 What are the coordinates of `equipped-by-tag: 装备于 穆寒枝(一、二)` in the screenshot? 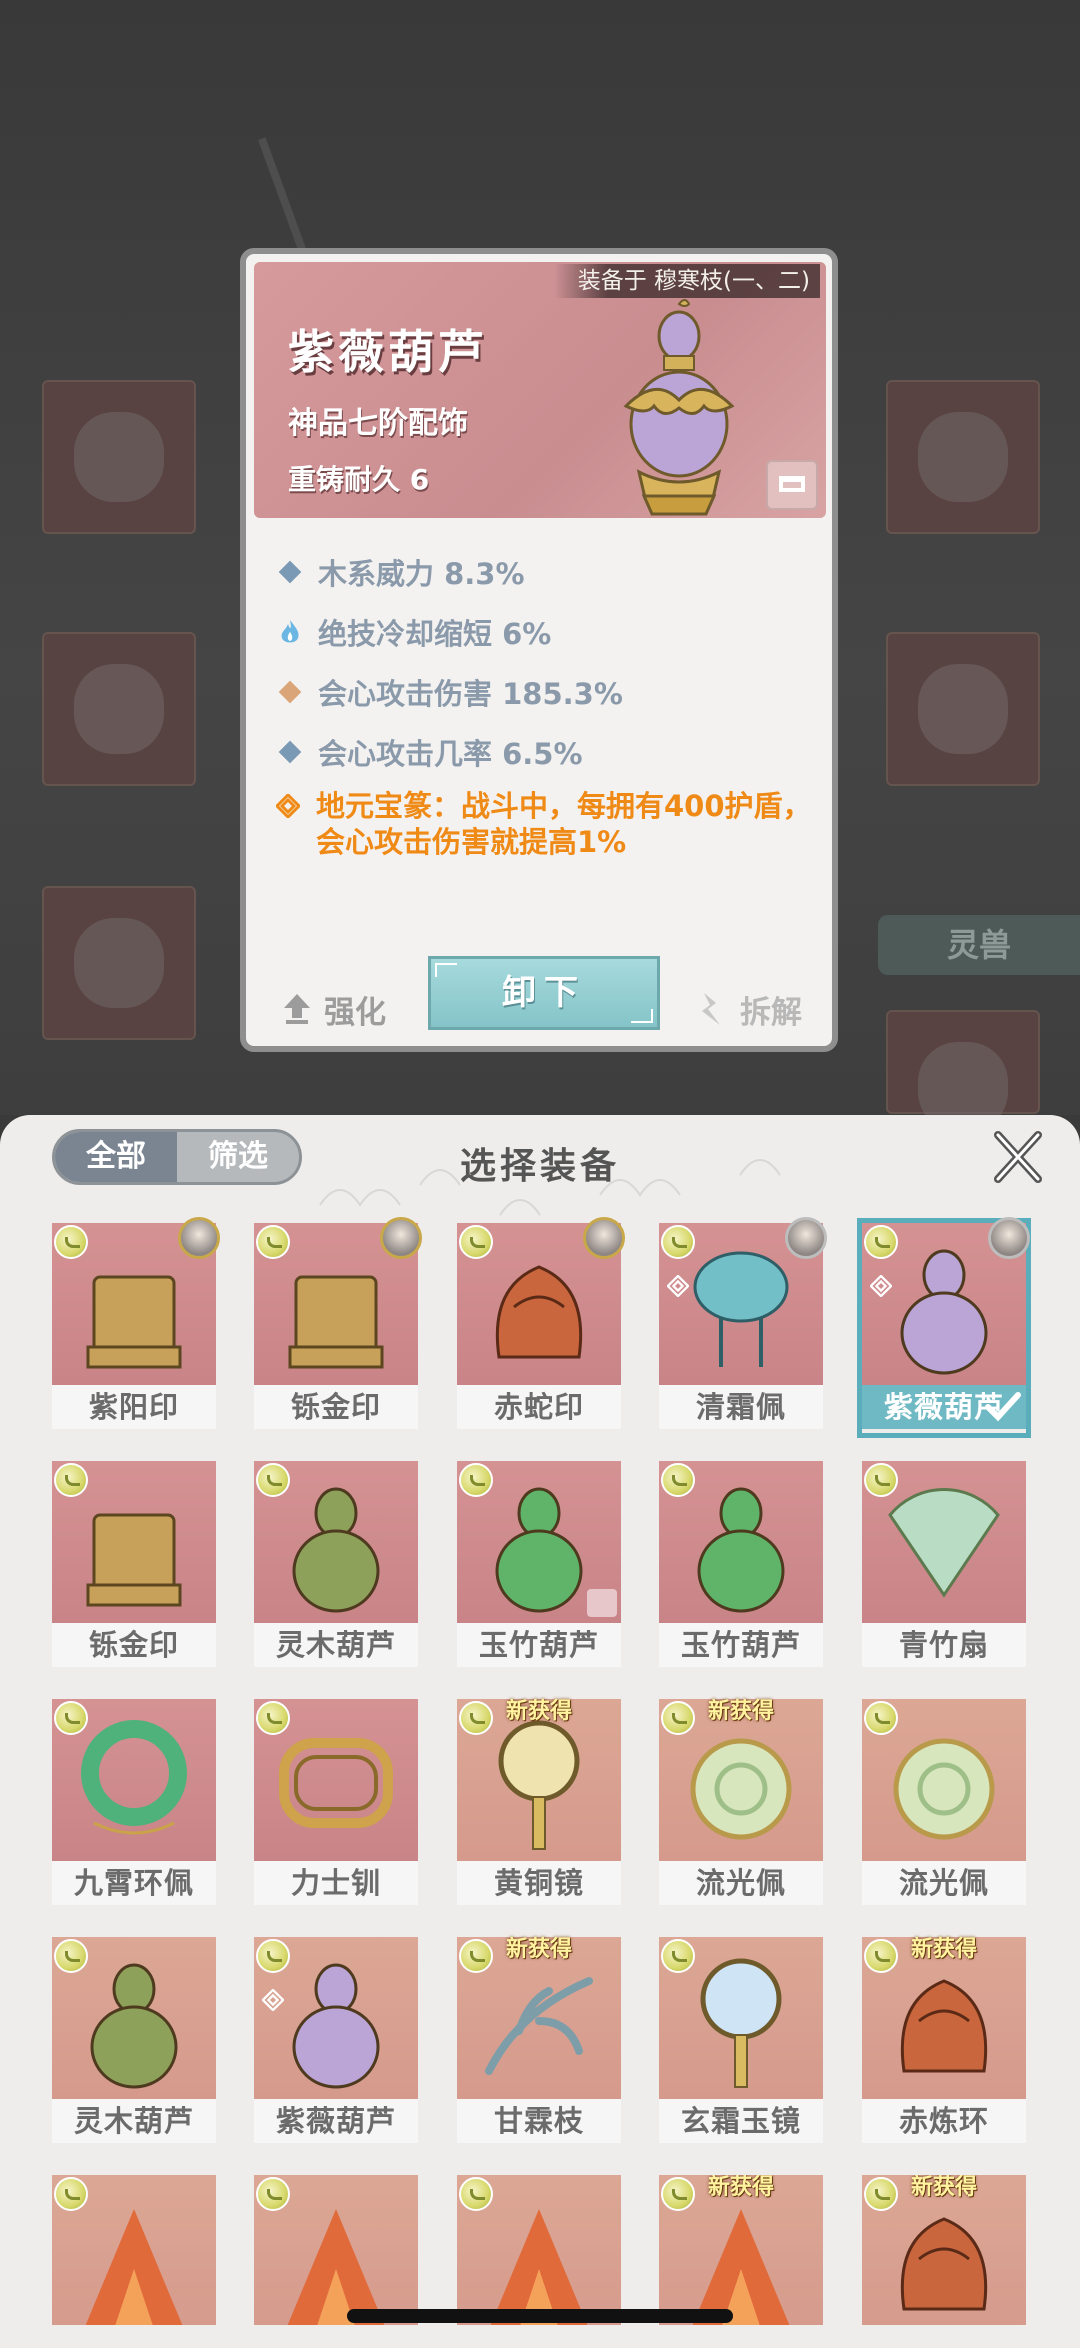 It's located at (686, 281).